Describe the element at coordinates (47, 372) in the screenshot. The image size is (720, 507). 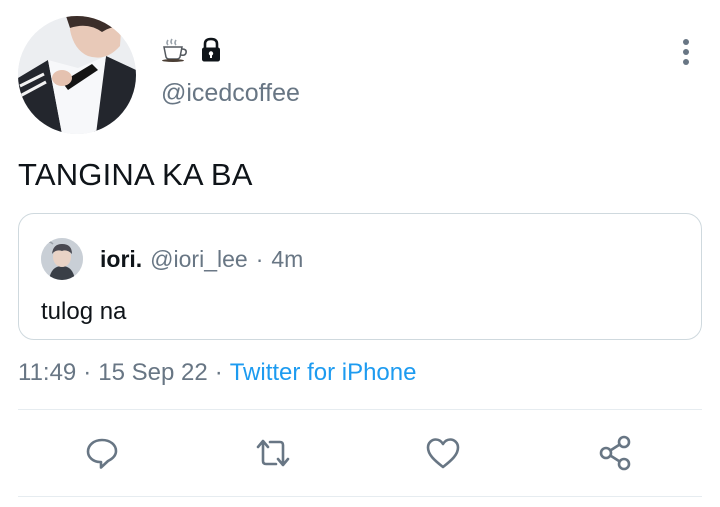
I see `tweet-time: 11:49` at that location.